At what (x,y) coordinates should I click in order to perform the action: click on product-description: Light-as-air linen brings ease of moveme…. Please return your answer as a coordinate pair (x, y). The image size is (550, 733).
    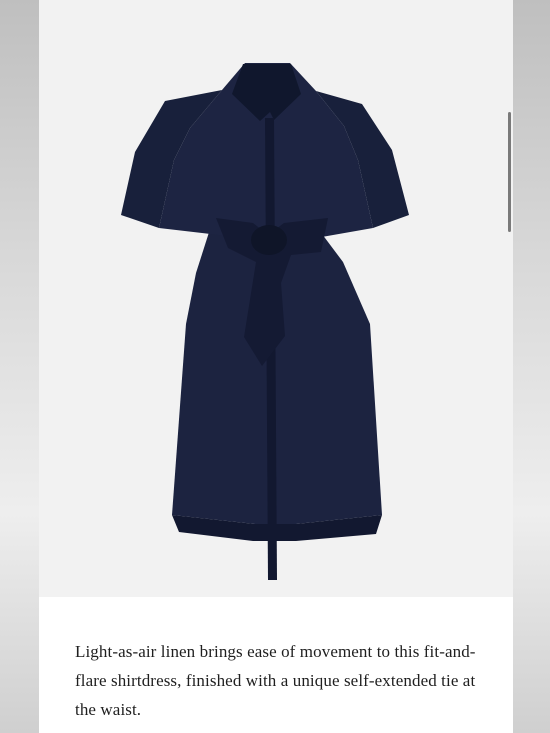
    Looking at the image, I should click on (275, 680).